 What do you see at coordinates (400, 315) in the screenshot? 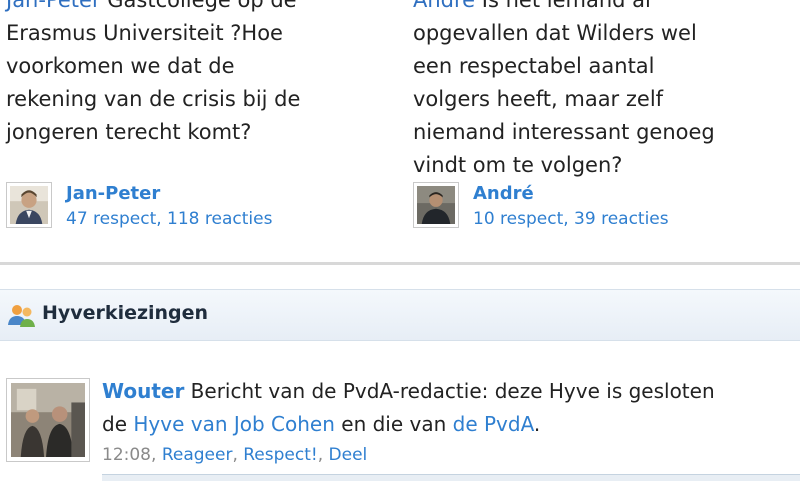
I see `section-header: Hyverkiezingen` at bounding box center [400, 315].